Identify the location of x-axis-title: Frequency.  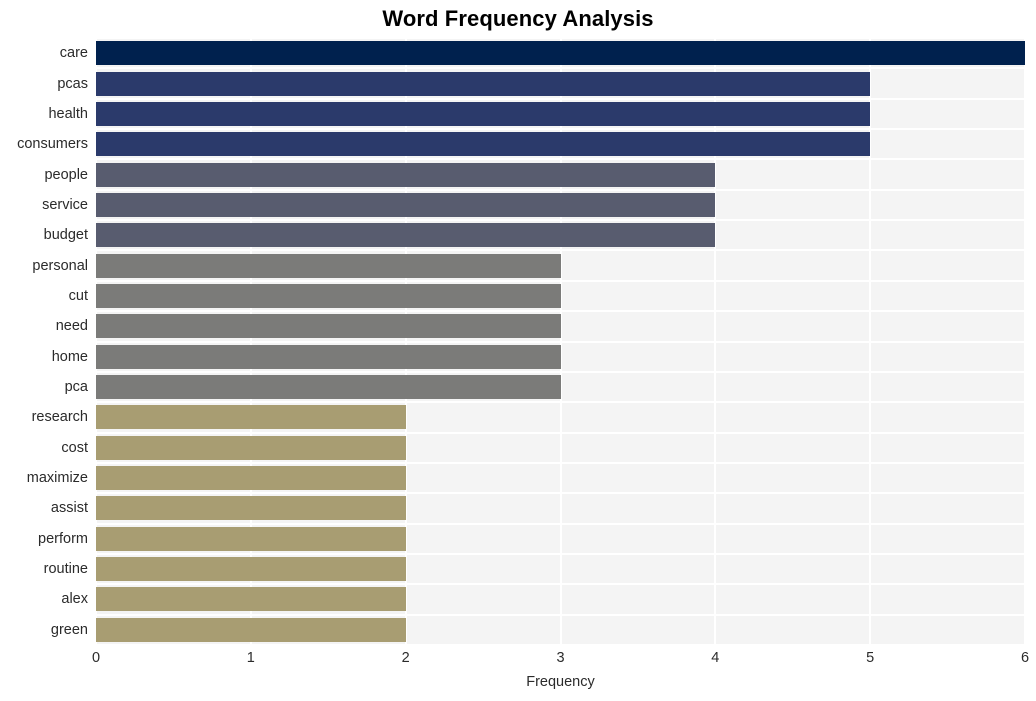
(560, 682).